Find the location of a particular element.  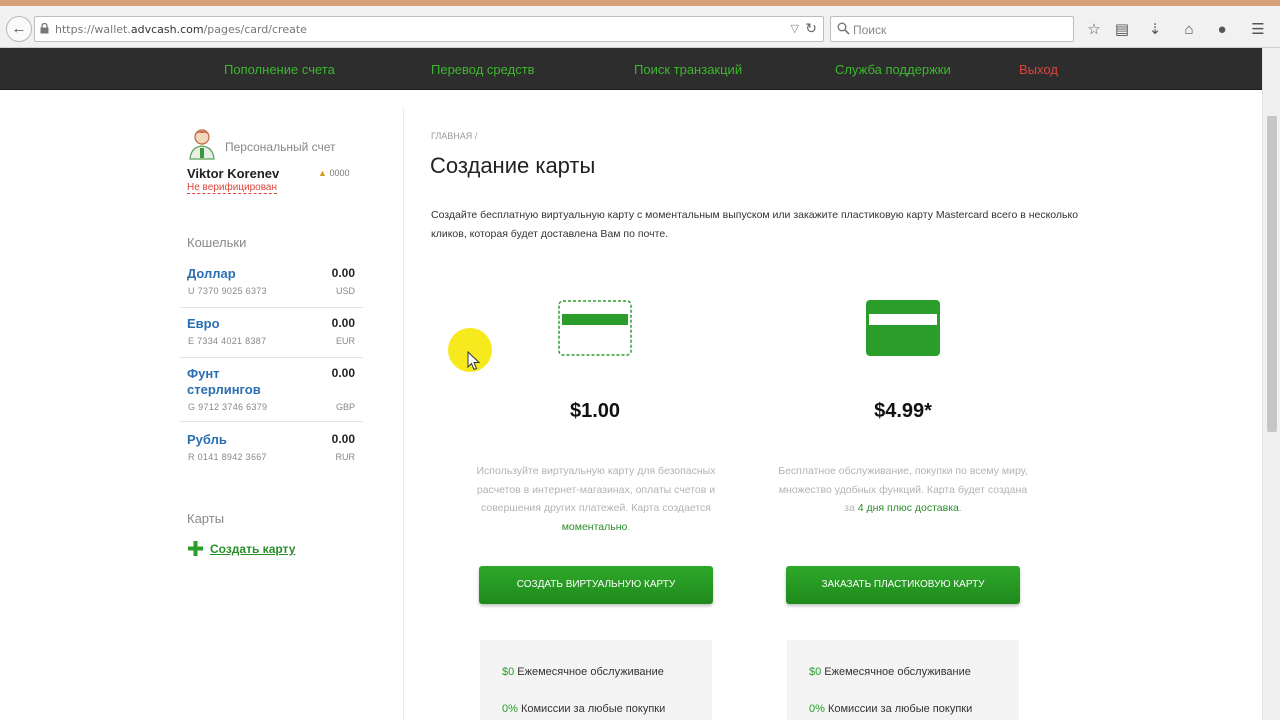

search-icon is located at coordinates (843, 28).